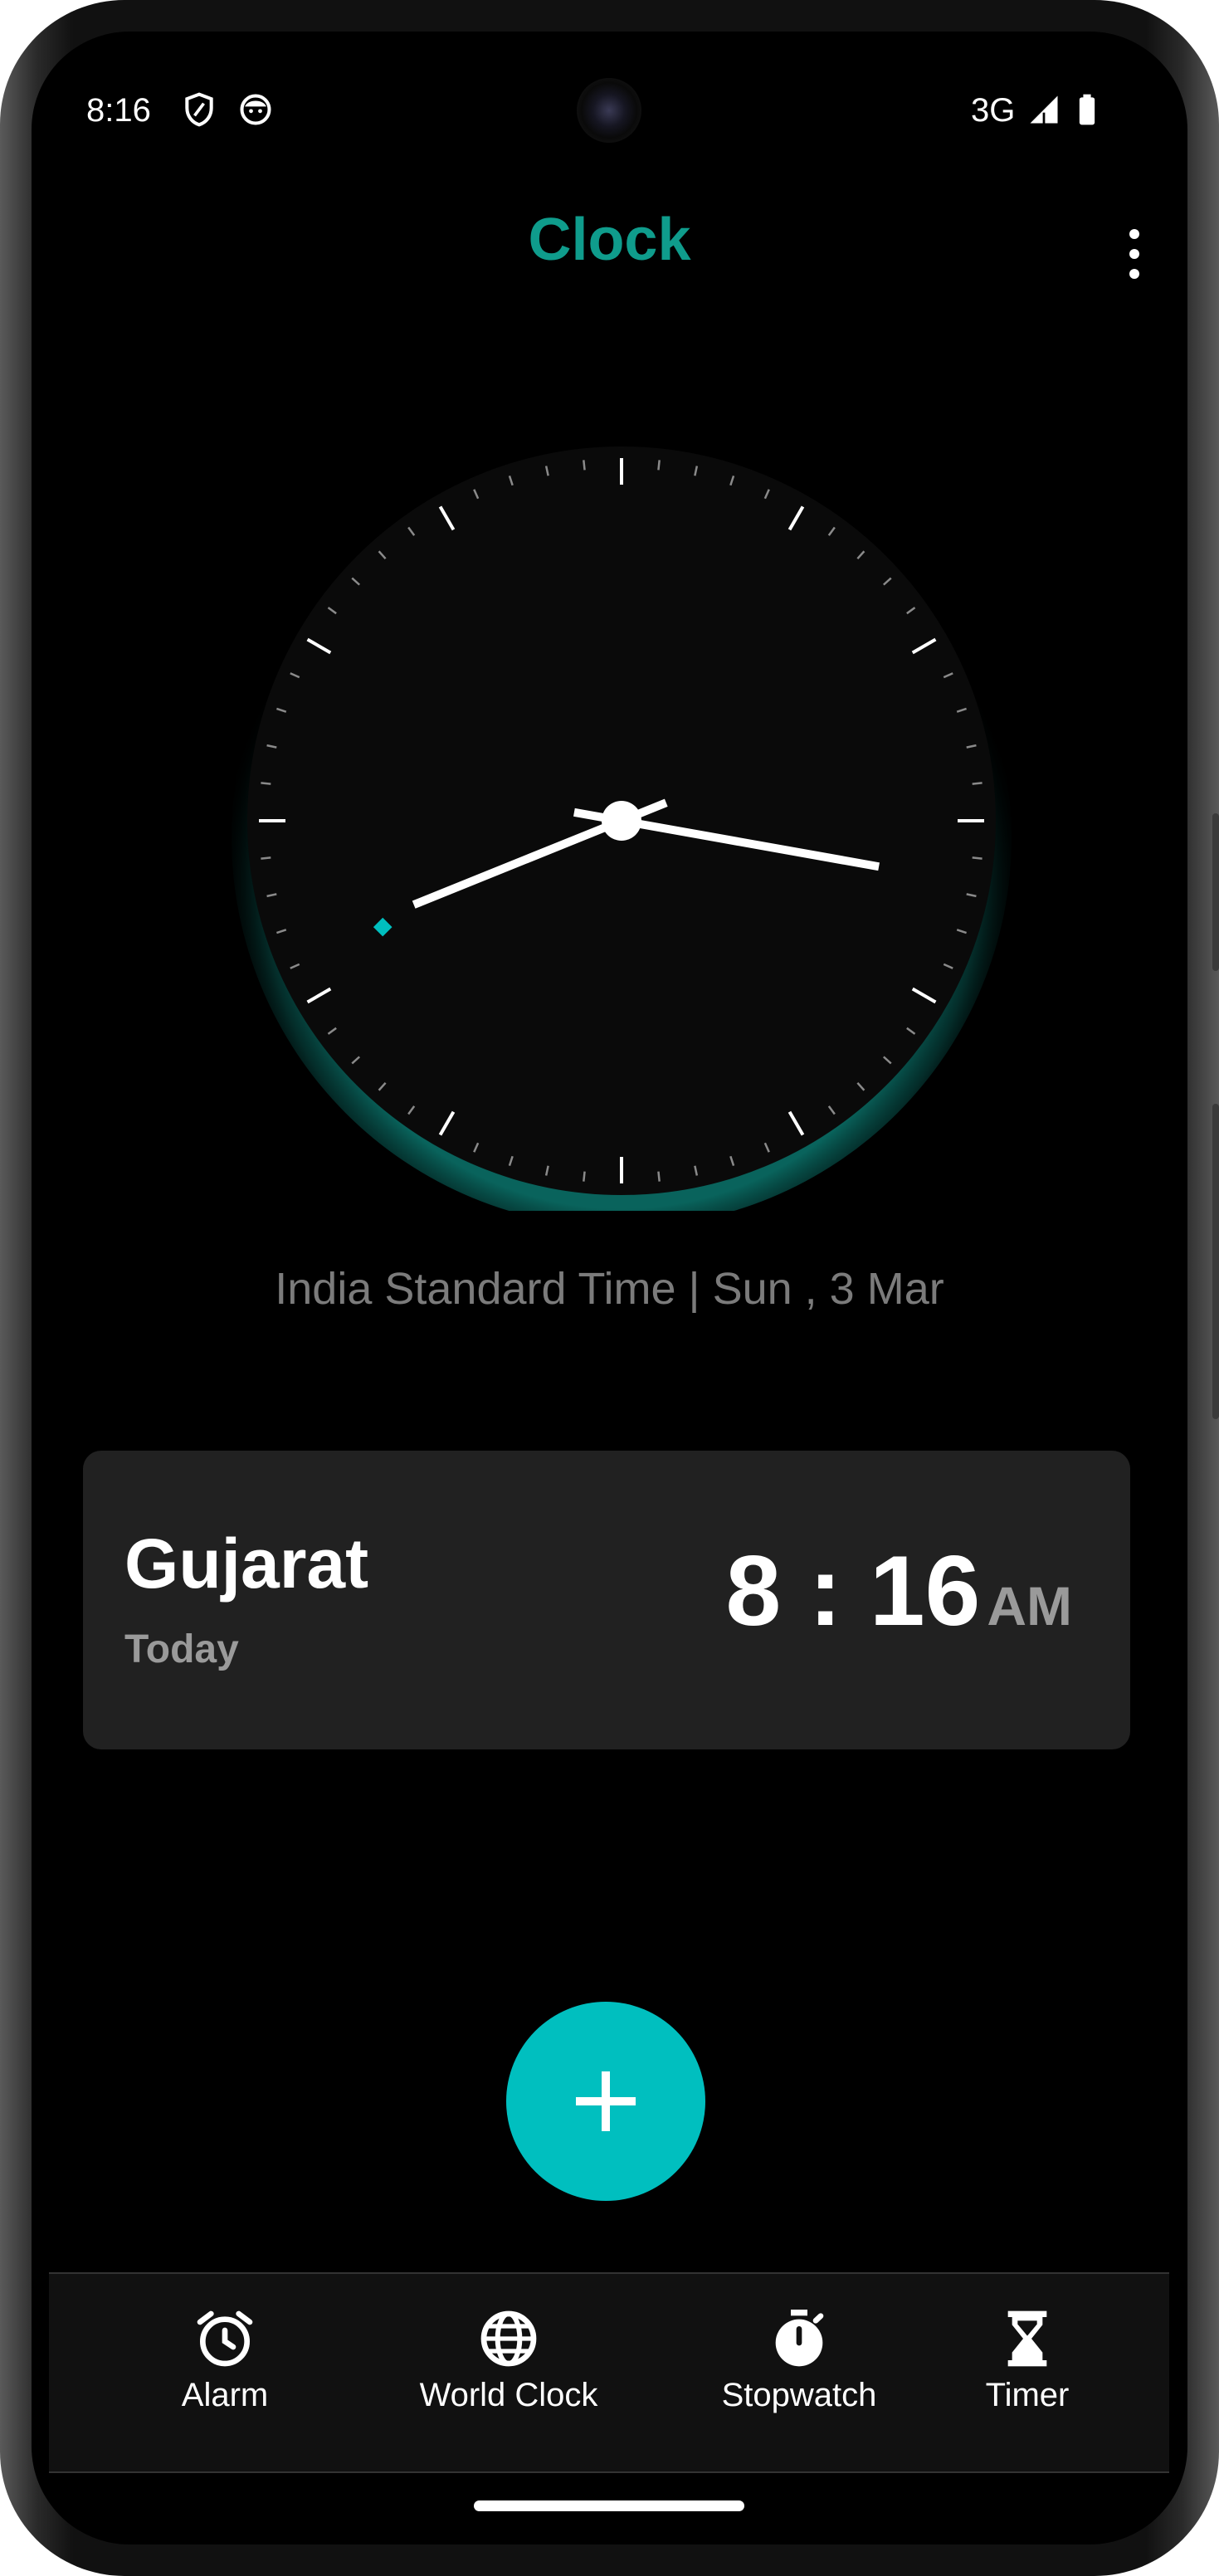  What do you see at coordinates (800, 2338) in the screenshot?
I see `stopwatch-icon` at bounding box center [800, 2338].